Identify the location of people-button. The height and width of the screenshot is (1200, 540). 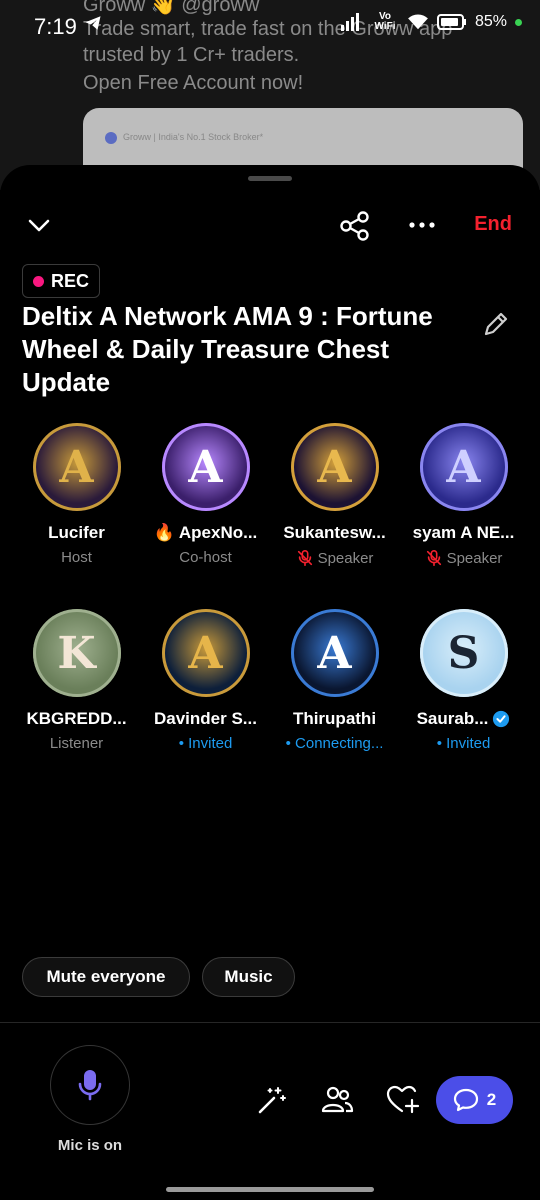
(337, 1102).